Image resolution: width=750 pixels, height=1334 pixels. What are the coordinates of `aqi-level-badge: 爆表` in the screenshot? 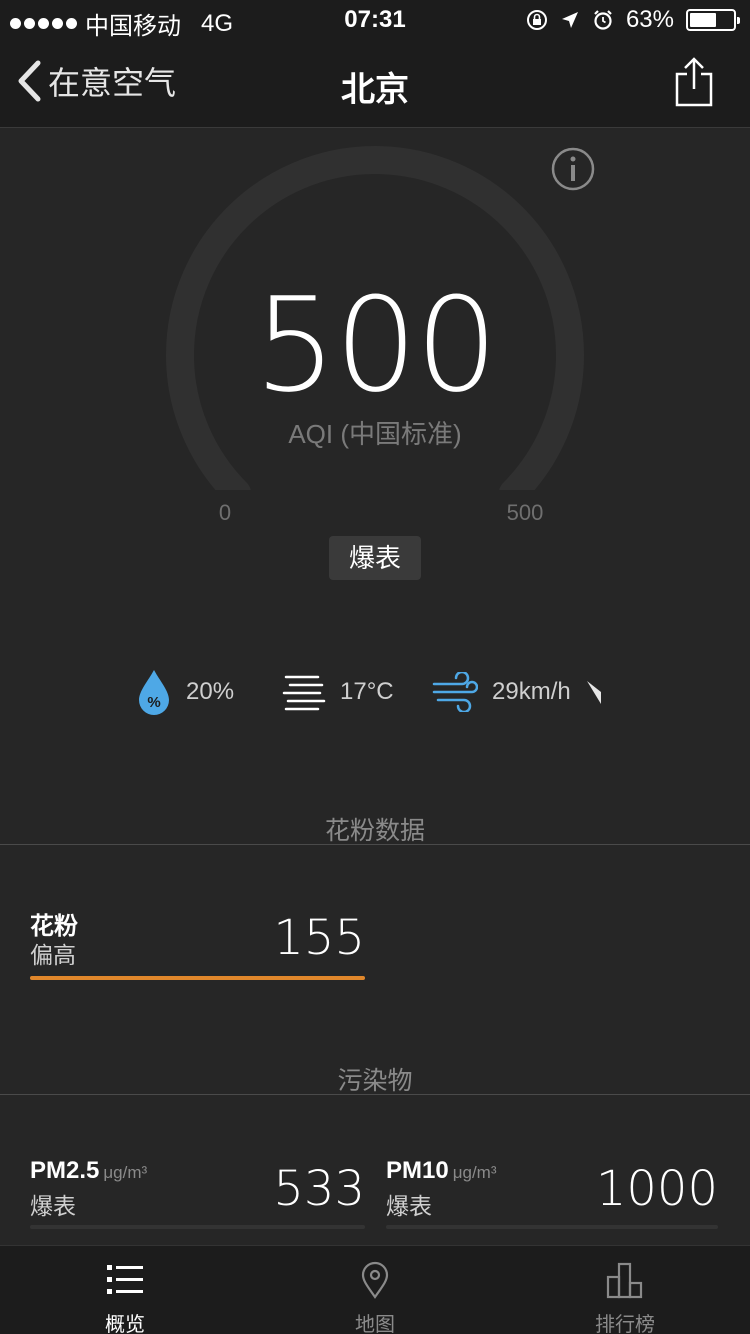 It's located at (375, 558).